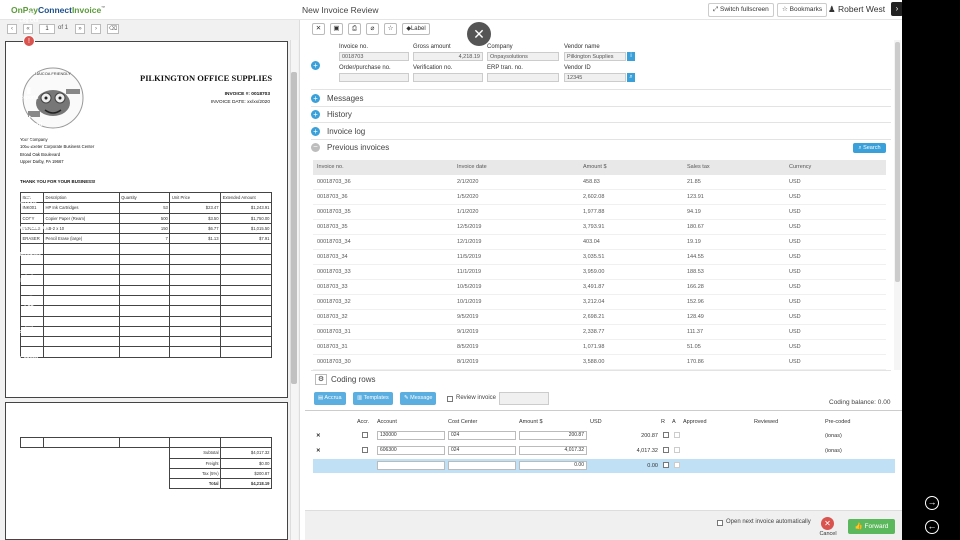 The width and height of the screenshot is (960, 540). Describe the element at coordinates (595, 56) in the screenshot. I see `vendor-name-field: Pilkington Supplies` at that location.